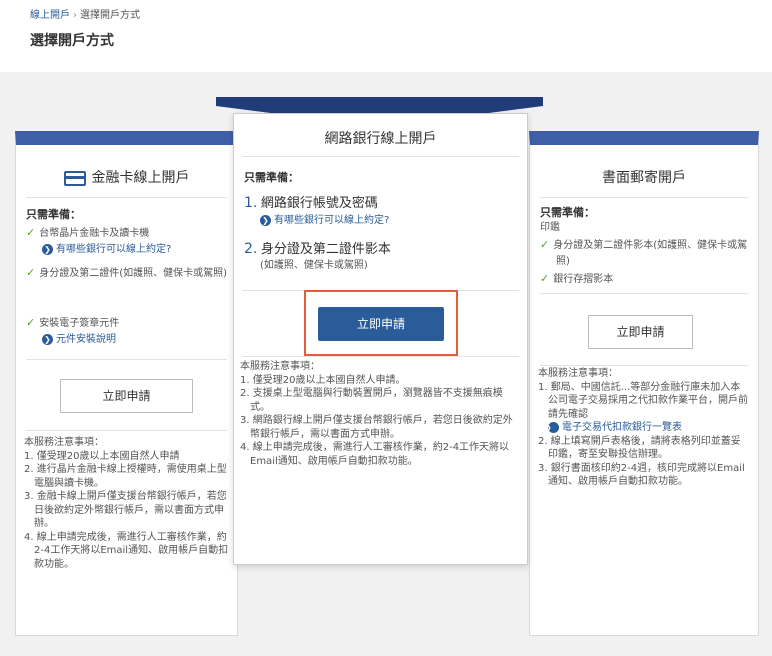 This screenshot has width=772, height=656. I want to click on breadcrumb: 線上開戶 › 選擇開戶方式, so click(85, 13).